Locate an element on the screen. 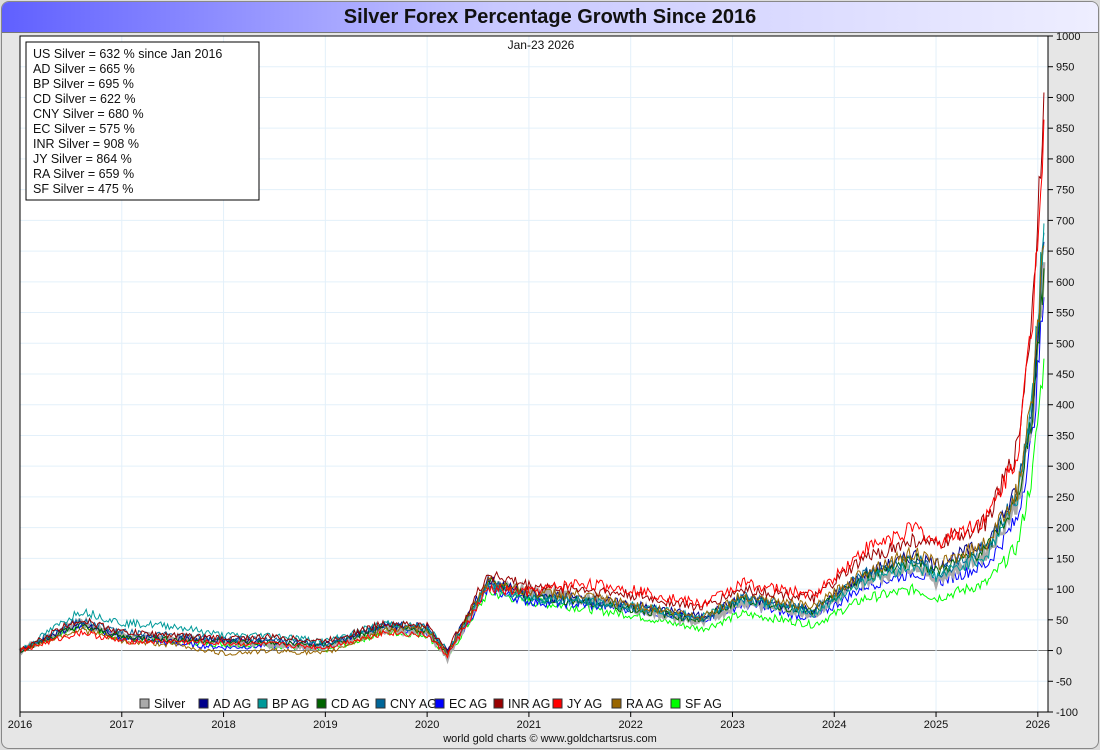  x-tick-label: 2016 is located at coordinates (20, 725).